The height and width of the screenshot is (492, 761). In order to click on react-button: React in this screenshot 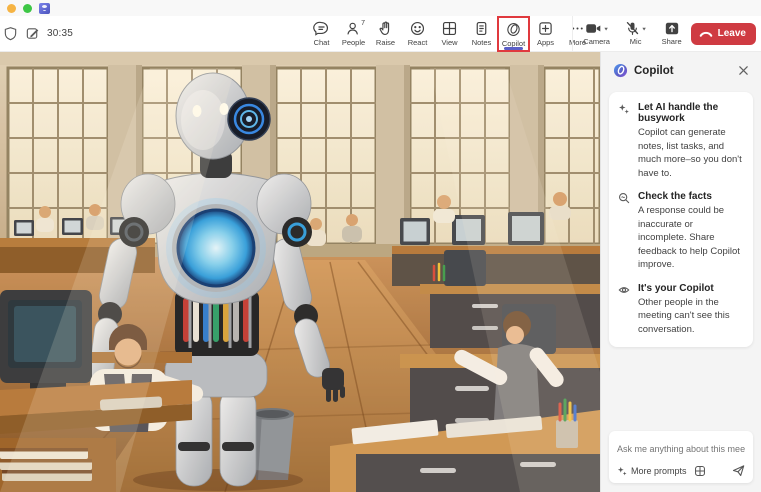, I will do `click(417, 34)`.